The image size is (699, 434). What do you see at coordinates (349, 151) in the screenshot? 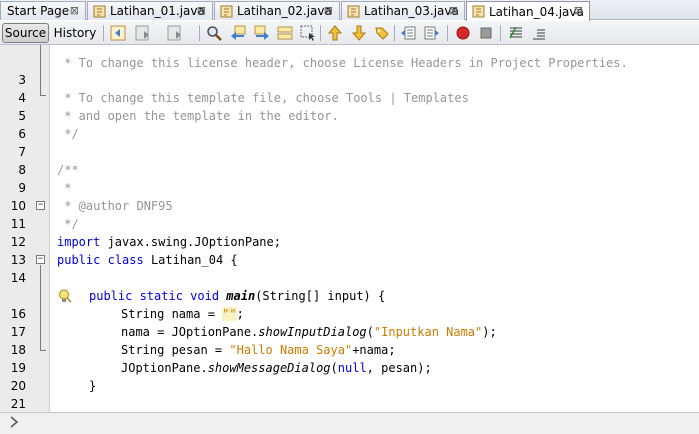
I see `code-line-7: 7 /**` at bounding box center [349, 151].